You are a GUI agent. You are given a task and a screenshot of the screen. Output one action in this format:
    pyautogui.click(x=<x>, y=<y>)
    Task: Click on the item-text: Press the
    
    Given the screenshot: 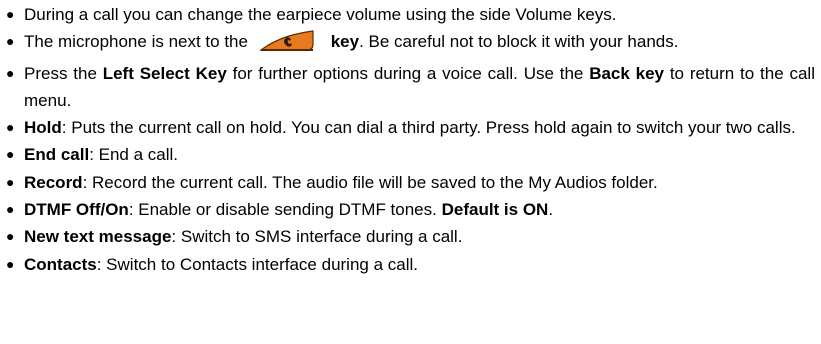 What is the action you would take?
    pyautogui.click(x=63, y=73)
    